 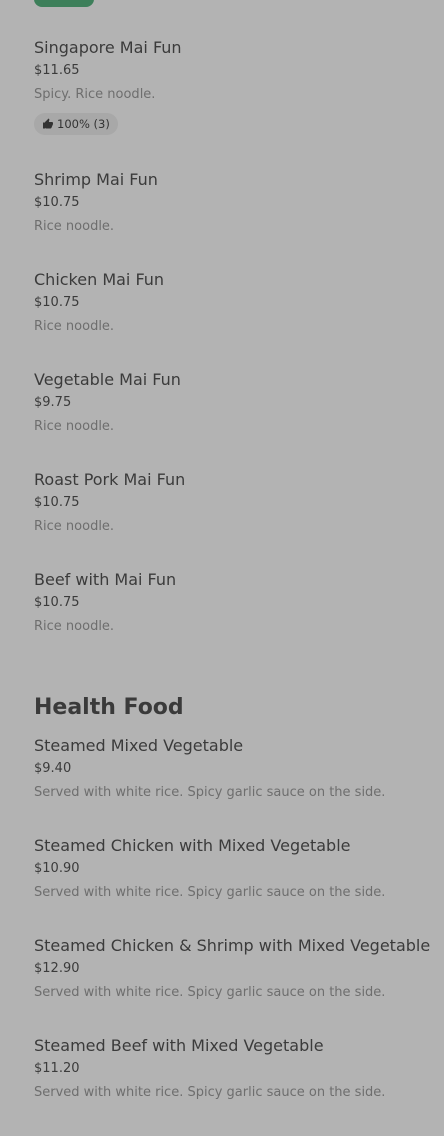 I want to click on item-price: $12.90, so click(x=57, y=968).